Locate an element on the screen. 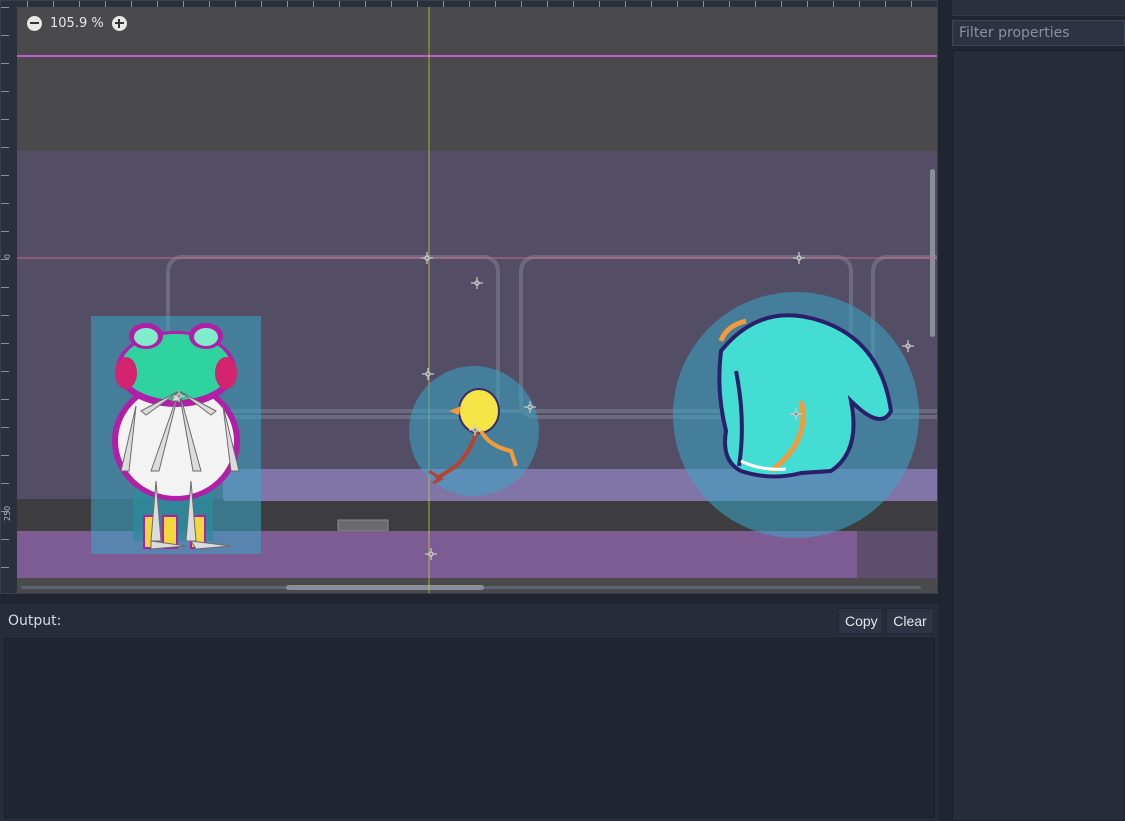 This screenshot has width=1125, height=821. zoom-level: 105.9 % is located at coordinates (77, 23).